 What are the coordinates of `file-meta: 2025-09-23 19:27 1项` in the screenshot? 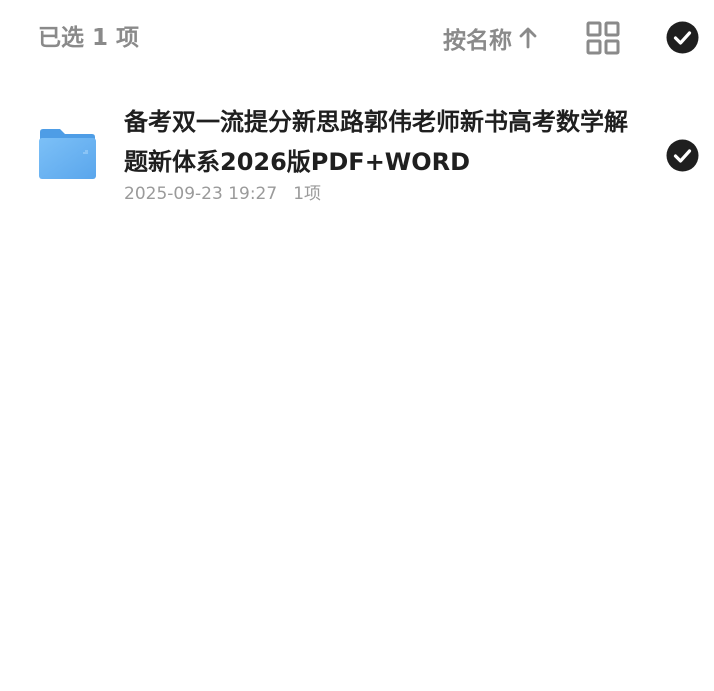 It's located at (222, 194).